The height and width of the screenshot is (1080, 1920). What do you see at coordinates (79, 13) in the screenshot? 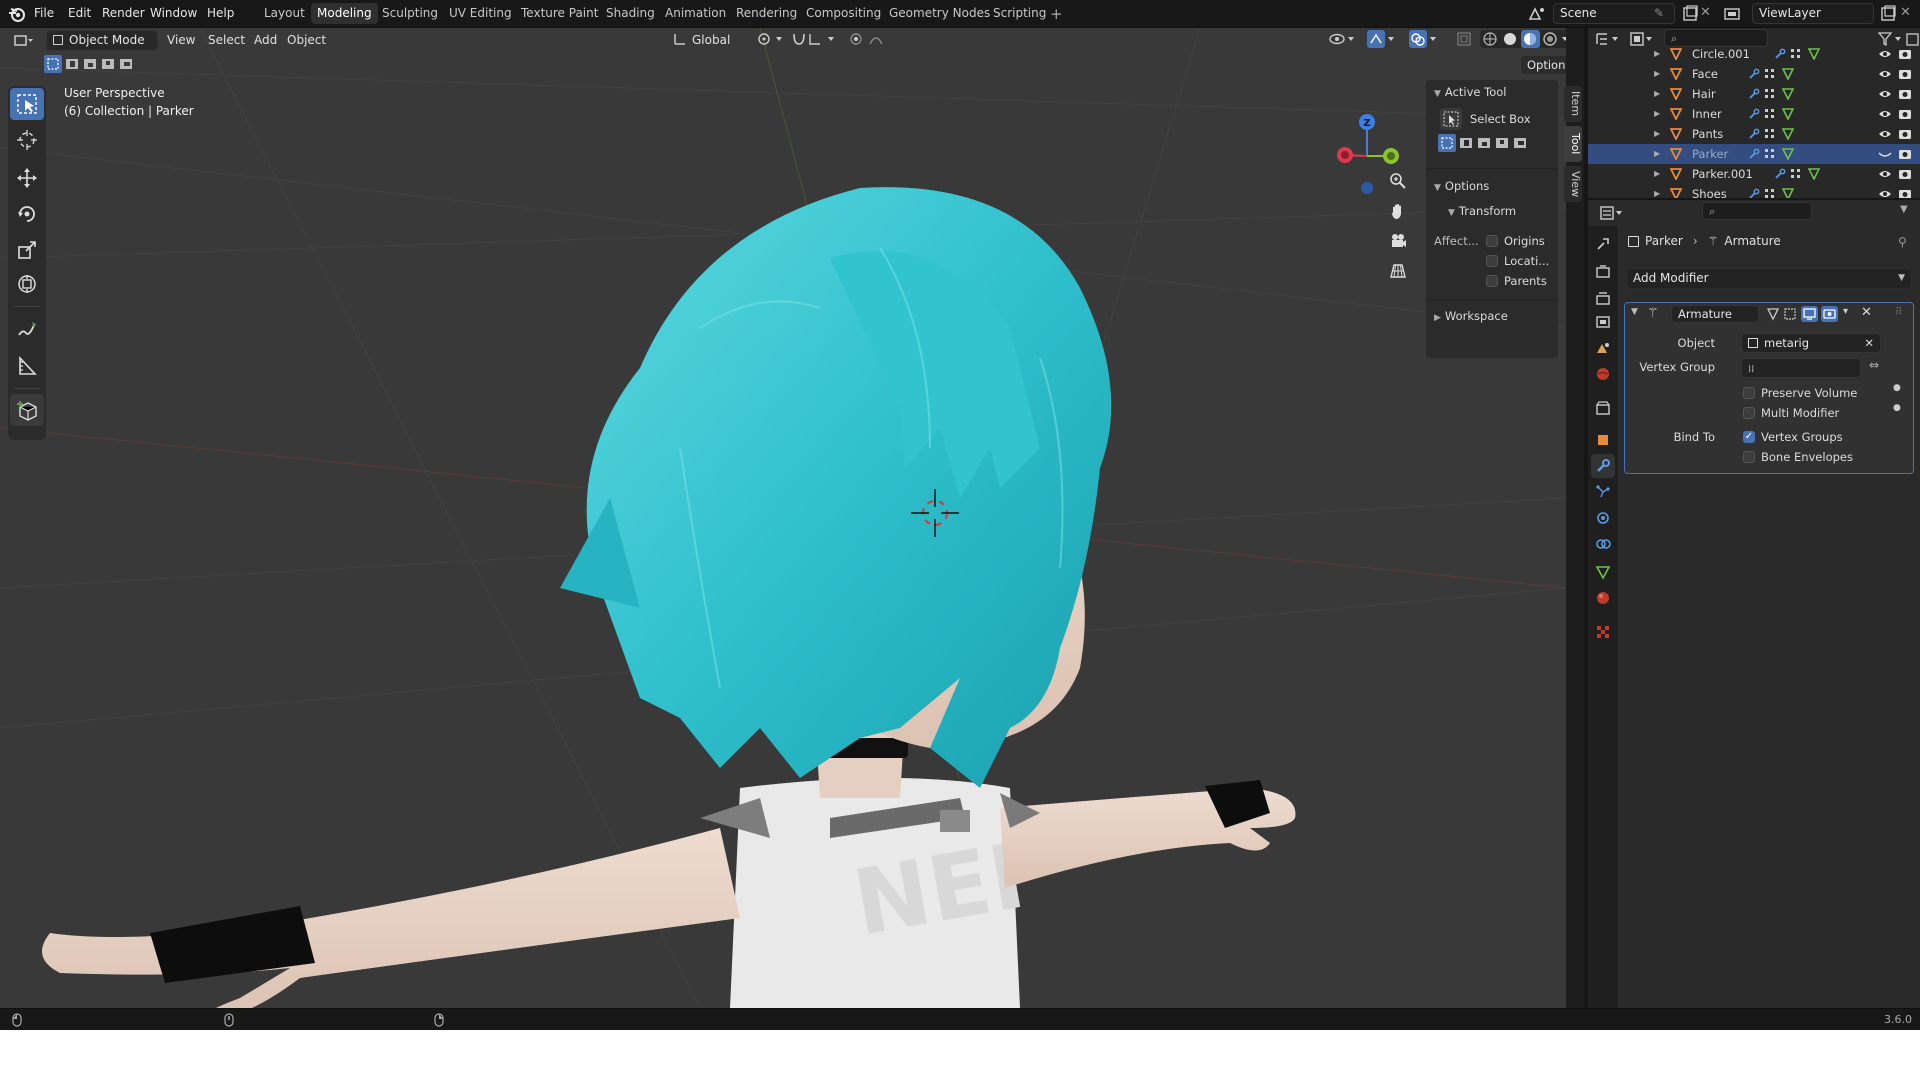
I see `menu-edit: Edit` at bounding box center [79, 13].